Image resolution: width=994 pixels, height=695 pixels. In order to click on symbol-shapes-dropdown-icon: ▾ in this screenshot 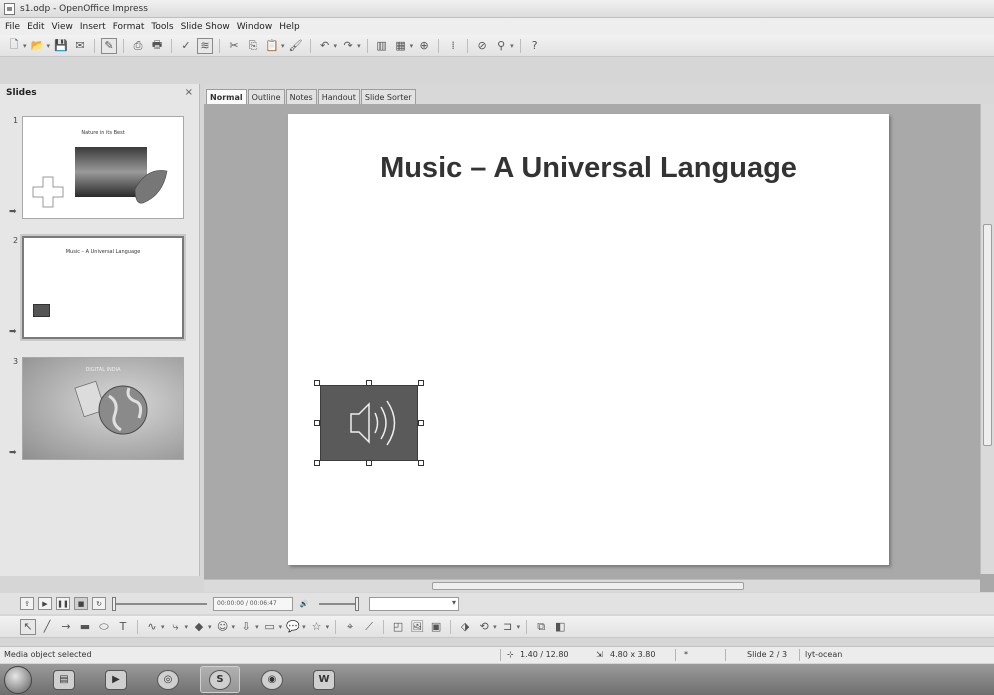, I will do `click(234, 627)`.